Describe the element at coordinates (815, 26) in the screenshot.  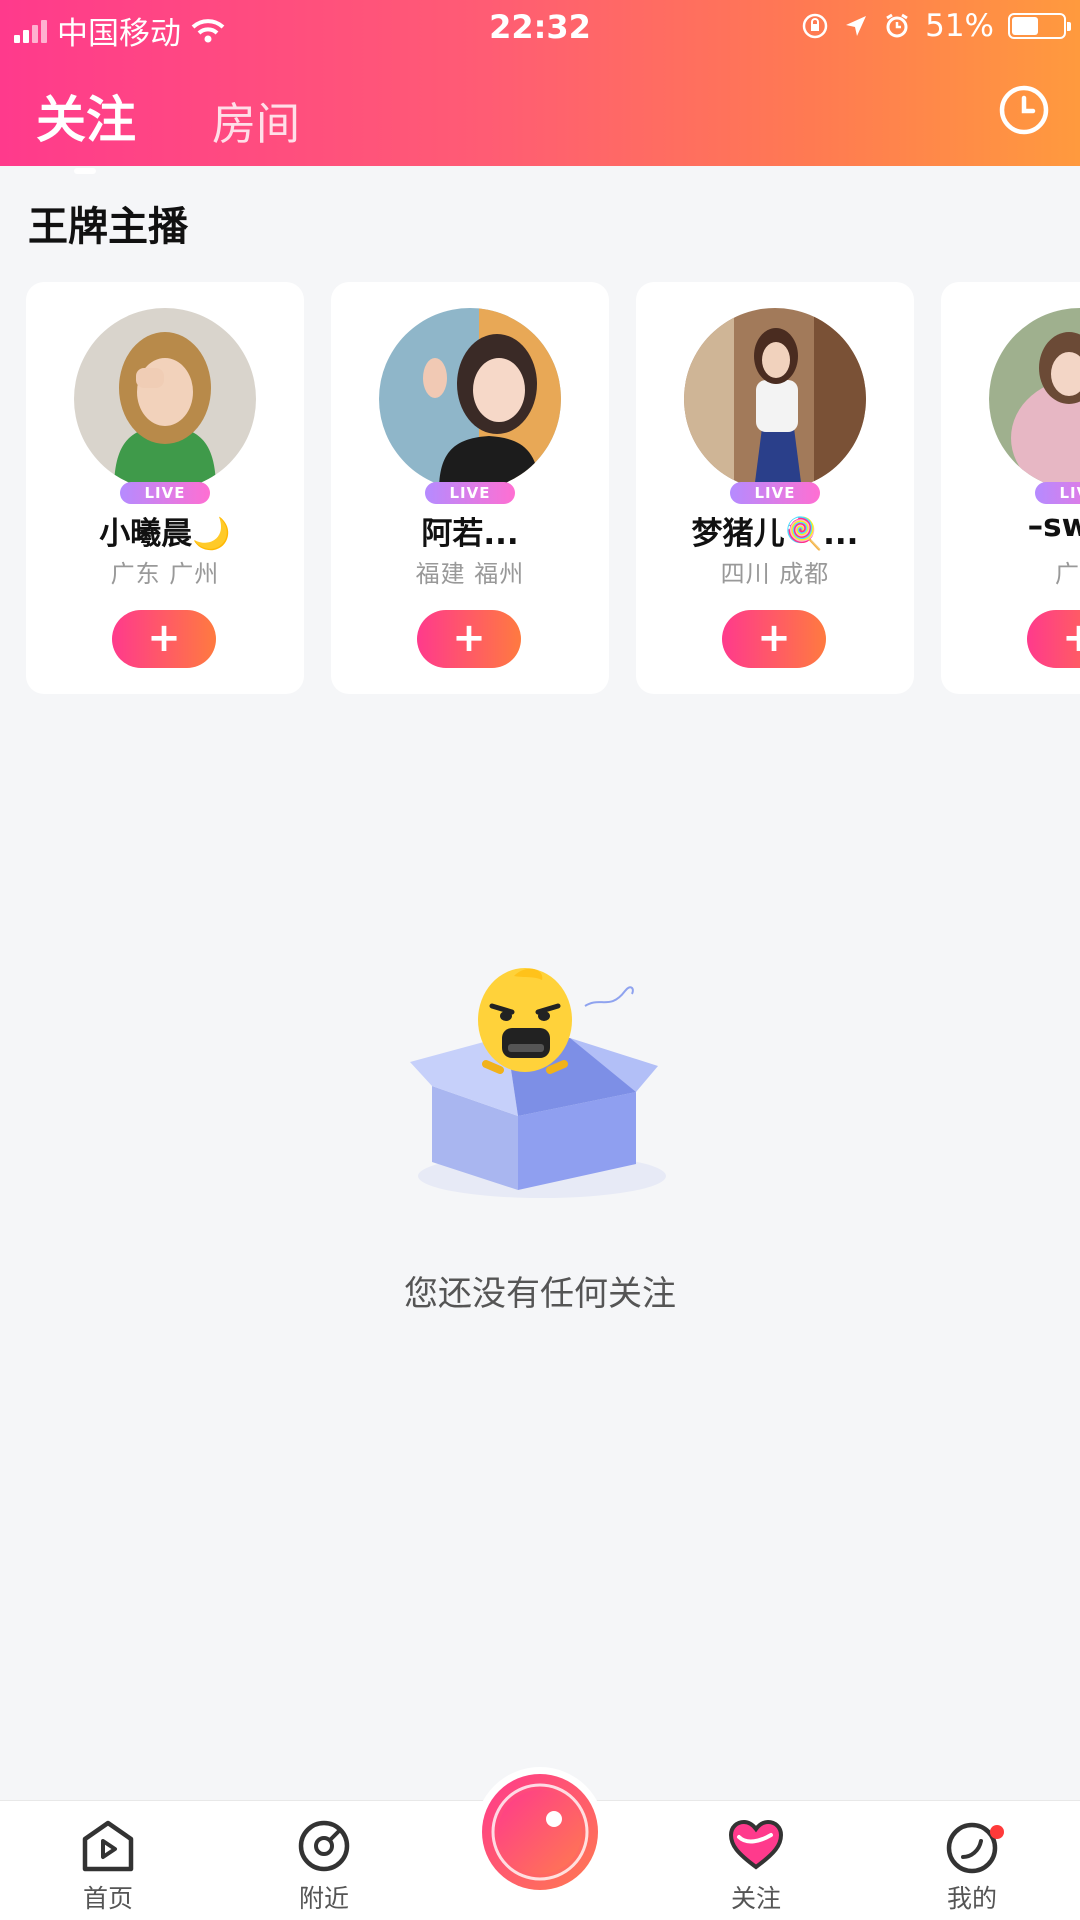
I see `orientation-lock-icon` at that location.